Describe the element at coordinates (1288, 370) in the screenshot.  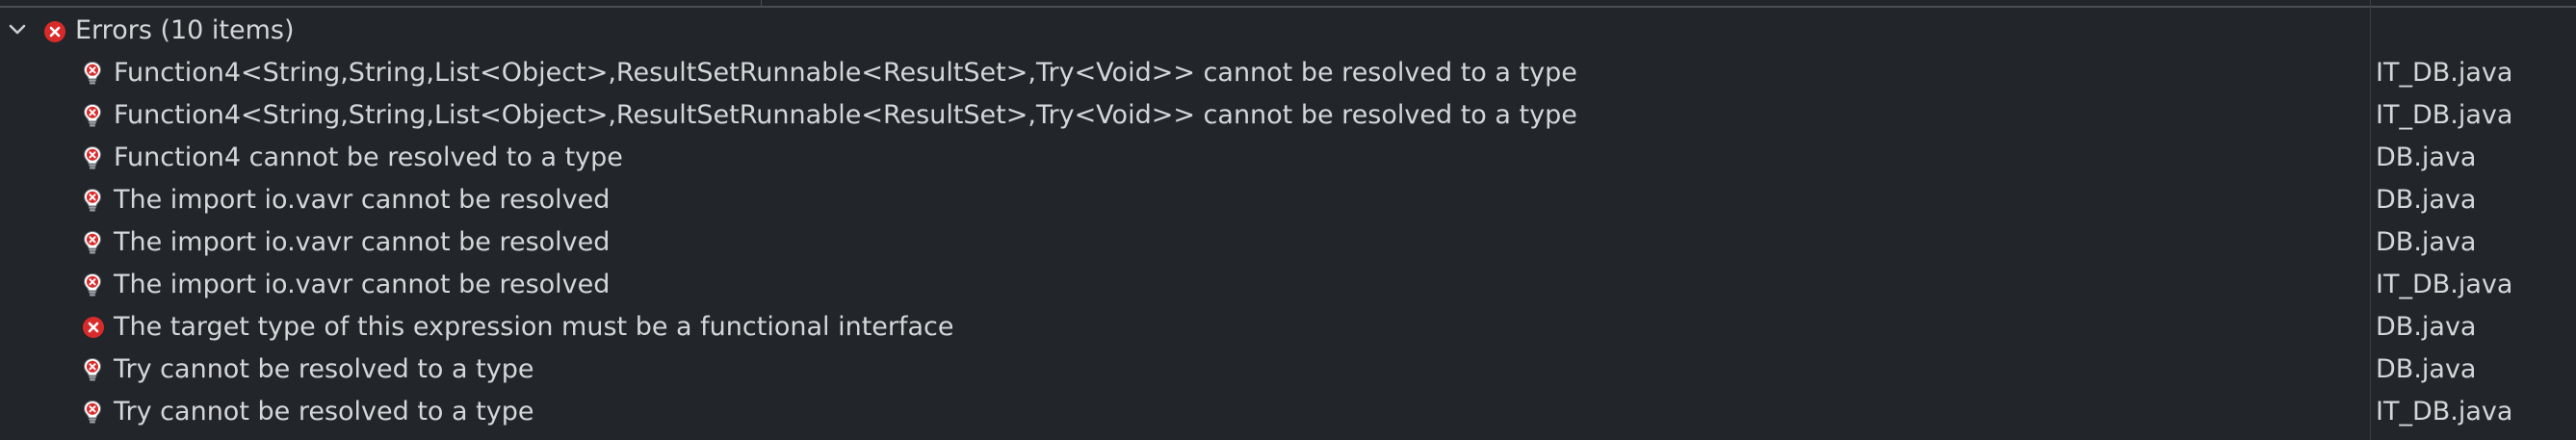
I see `problem-row: Try cannot be resolved to a type DB.java` at that location.